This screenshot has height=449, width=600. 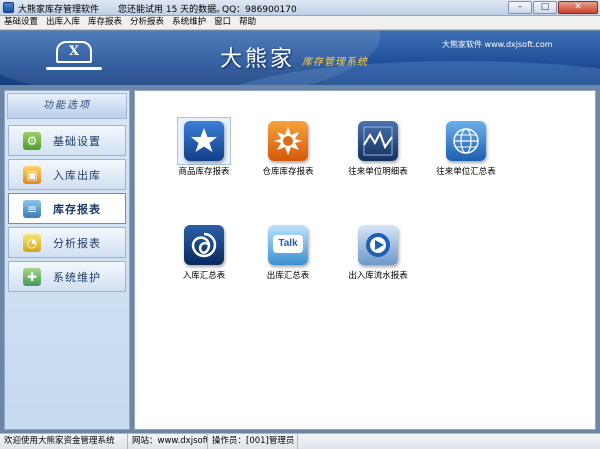 I want to click on chart-icon: ◔, so click(x=32, y=242).